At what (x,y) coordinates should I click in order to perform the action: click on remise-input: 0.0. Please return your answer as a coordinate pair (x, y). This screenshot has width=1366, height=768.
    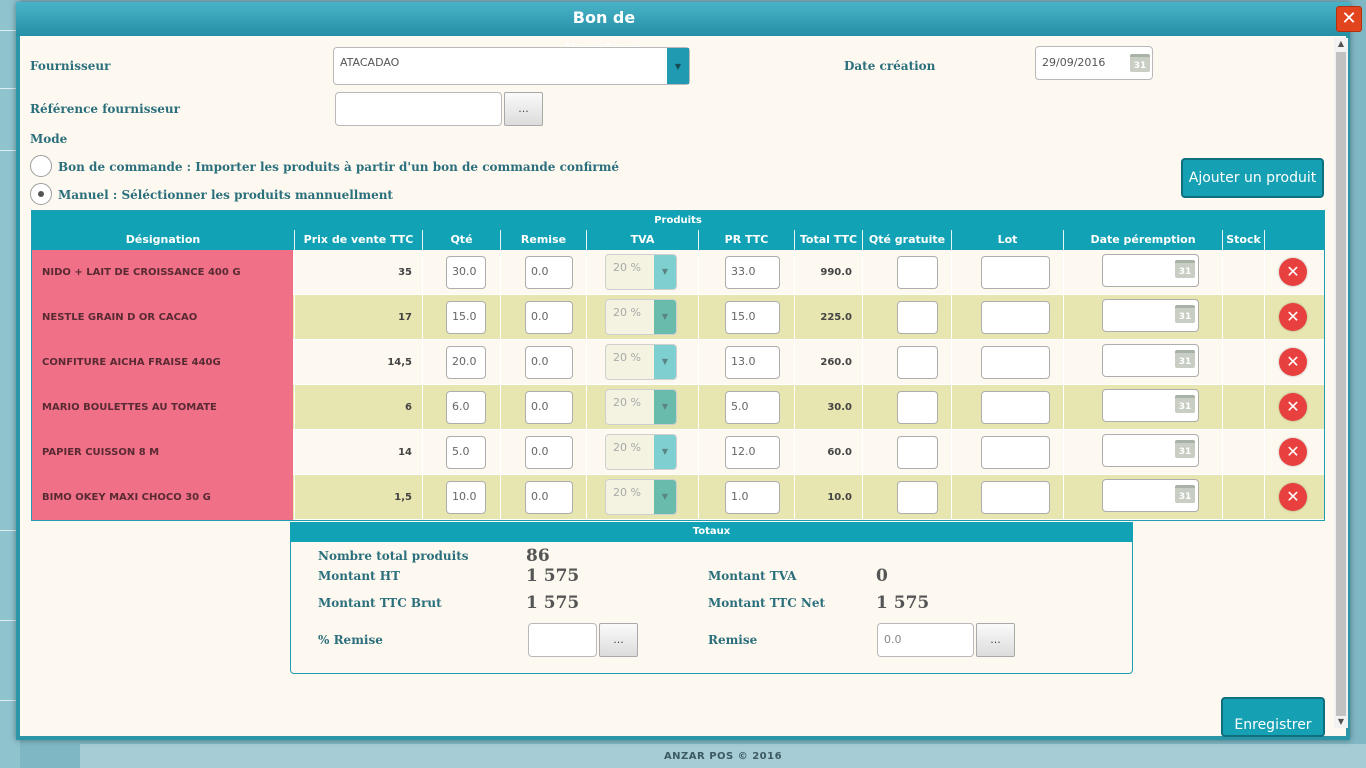
    Looking at the image, I should click on (925, 640).